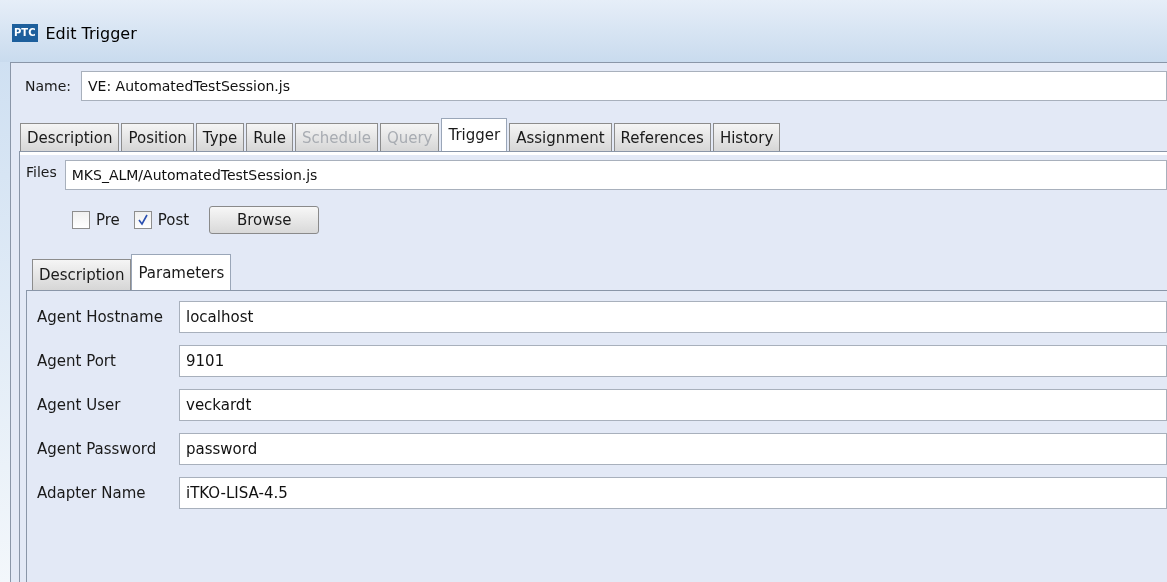 The image size is (1167, 582). Describe the element at coordinates (79, 405) in the screenshot. I see `parameter-label: Agent User` at that location.